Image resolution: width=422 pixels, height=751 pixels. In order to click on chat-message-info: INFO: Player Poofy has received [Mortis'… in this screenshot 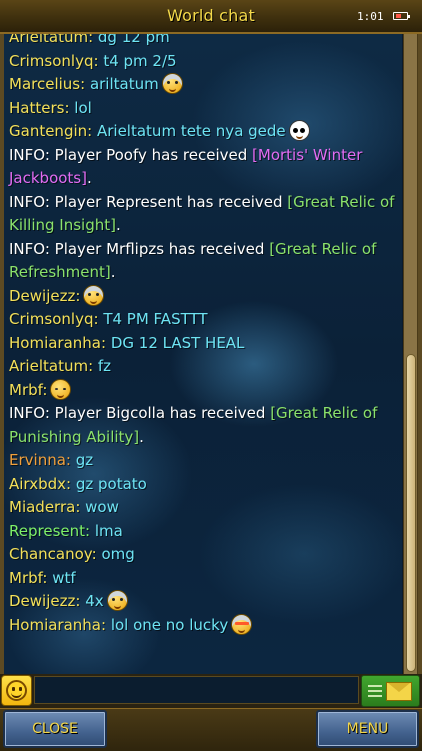, I will do `click(205, 167)`.